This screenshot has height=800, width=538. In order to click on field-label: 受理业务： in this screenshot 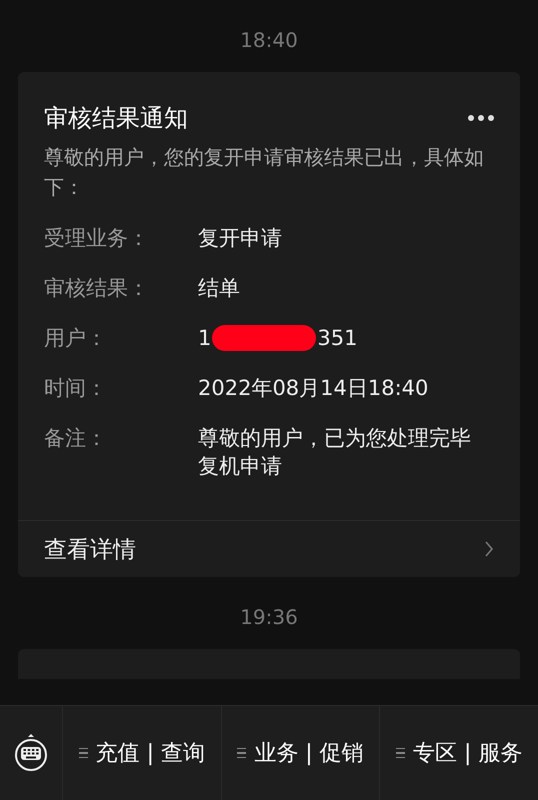, I will do `click(97, 238)`.